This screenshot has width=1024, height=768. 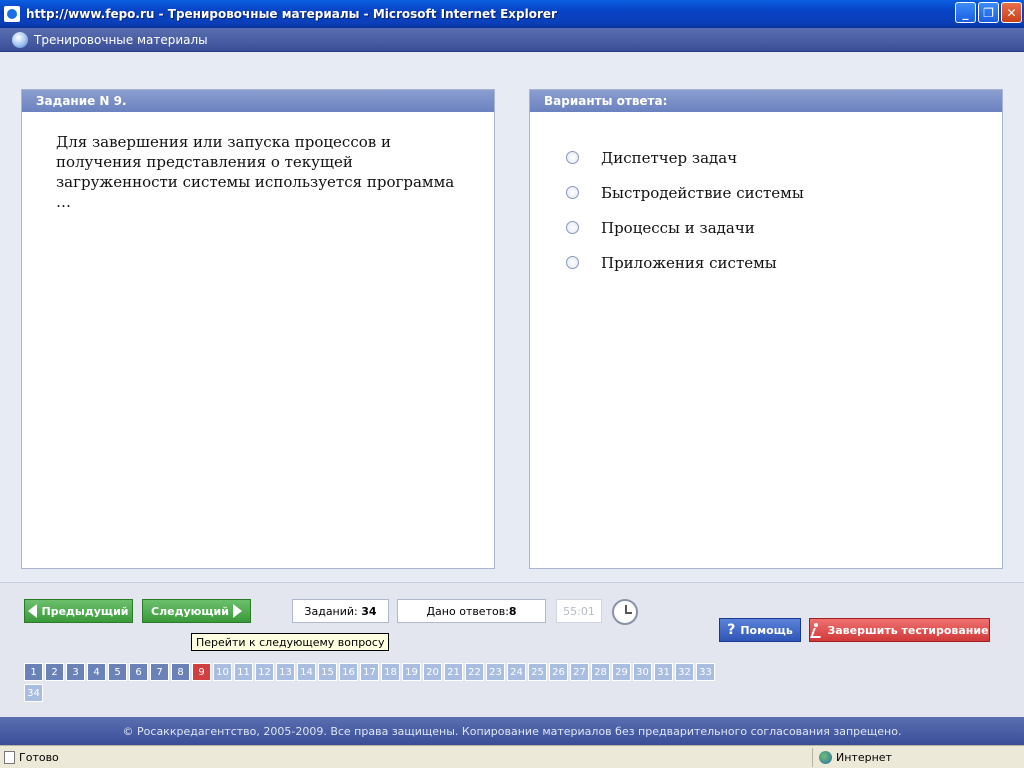 What do you see at coordinates (558, 672) in the screenshot?
I see `question-number-26: 26` at bounding box center [558, 672].